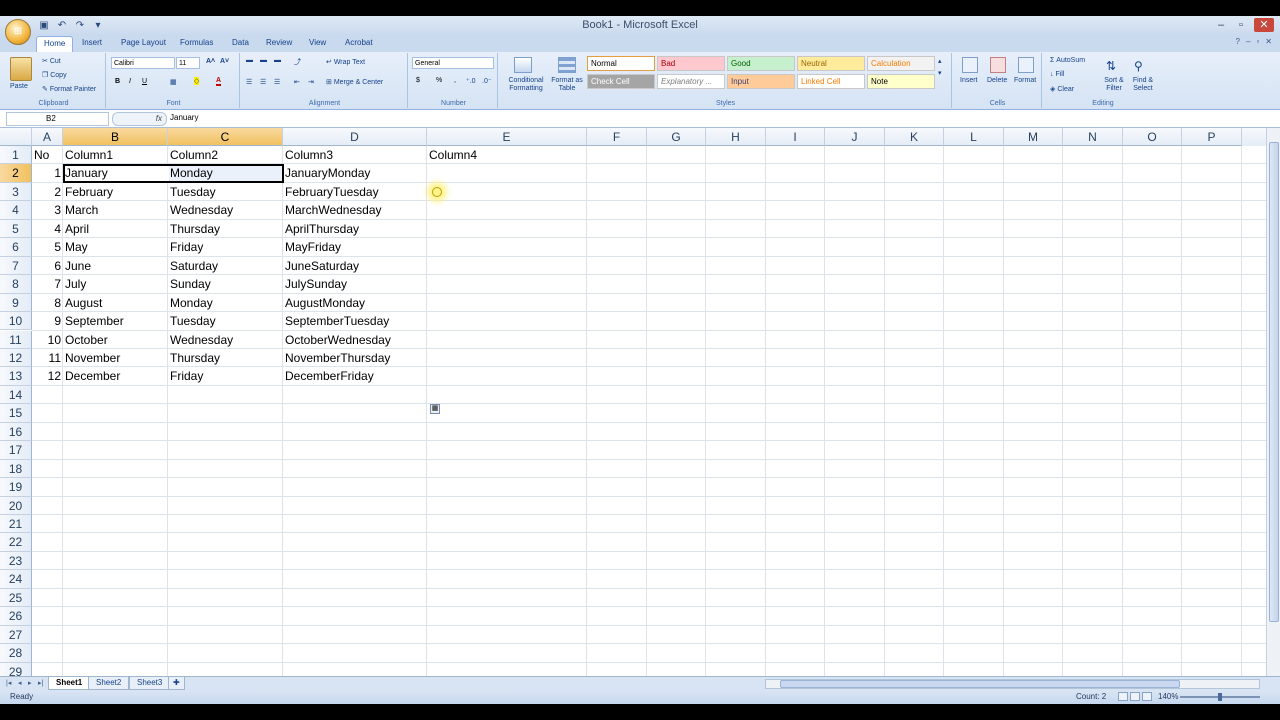 The height and width of the screenshot is (720, 1280). What do you see at coordinates (16, 376) in the screenshot?
I see `row-header-13: 13` at bounding box center [16, 376].